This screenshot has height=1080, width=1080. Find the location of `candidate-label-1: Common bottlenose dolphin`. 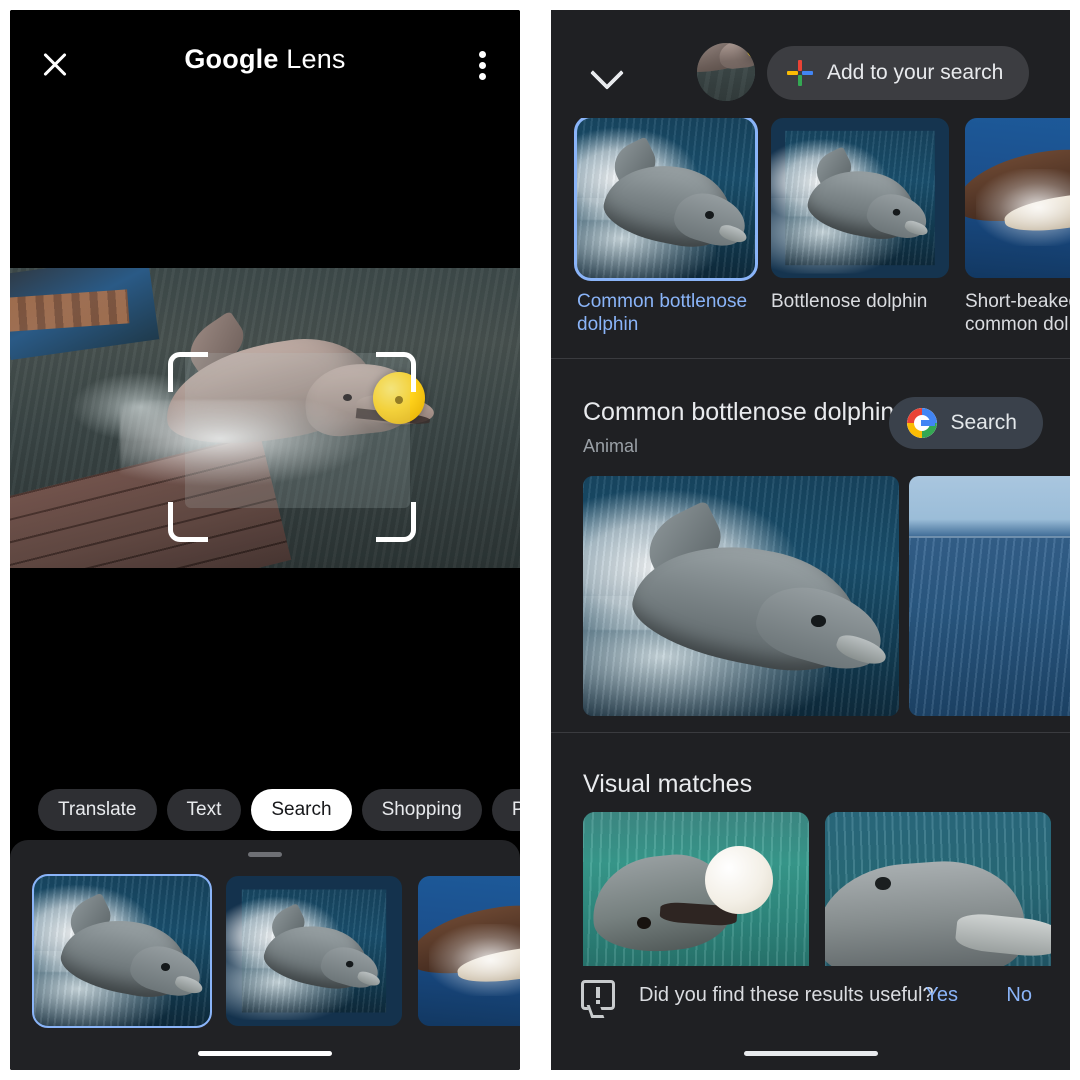

candidate-label-1: Common bottlenose dolphin is located at coordinates (662, 313).